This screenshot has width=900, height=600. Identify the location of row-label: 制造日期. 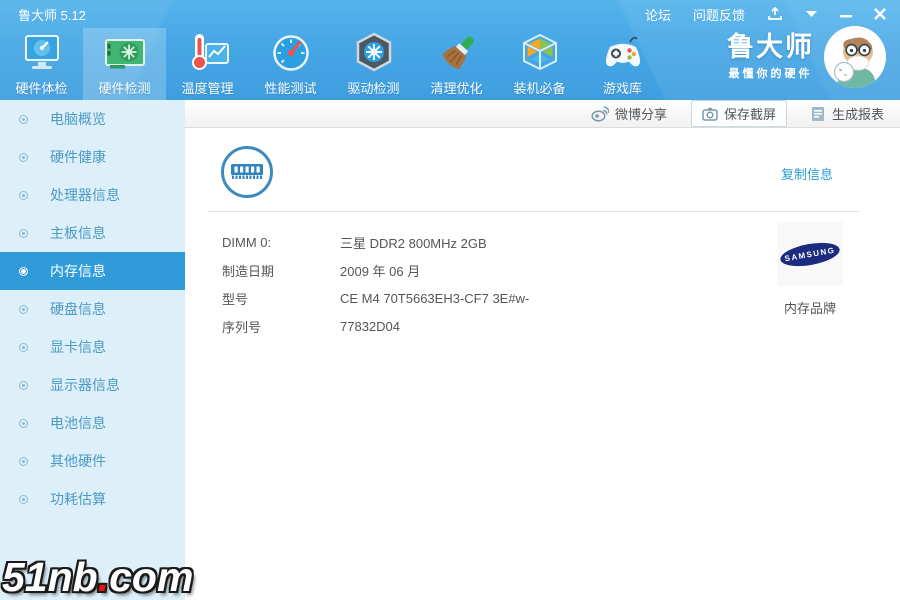
(248, 271).